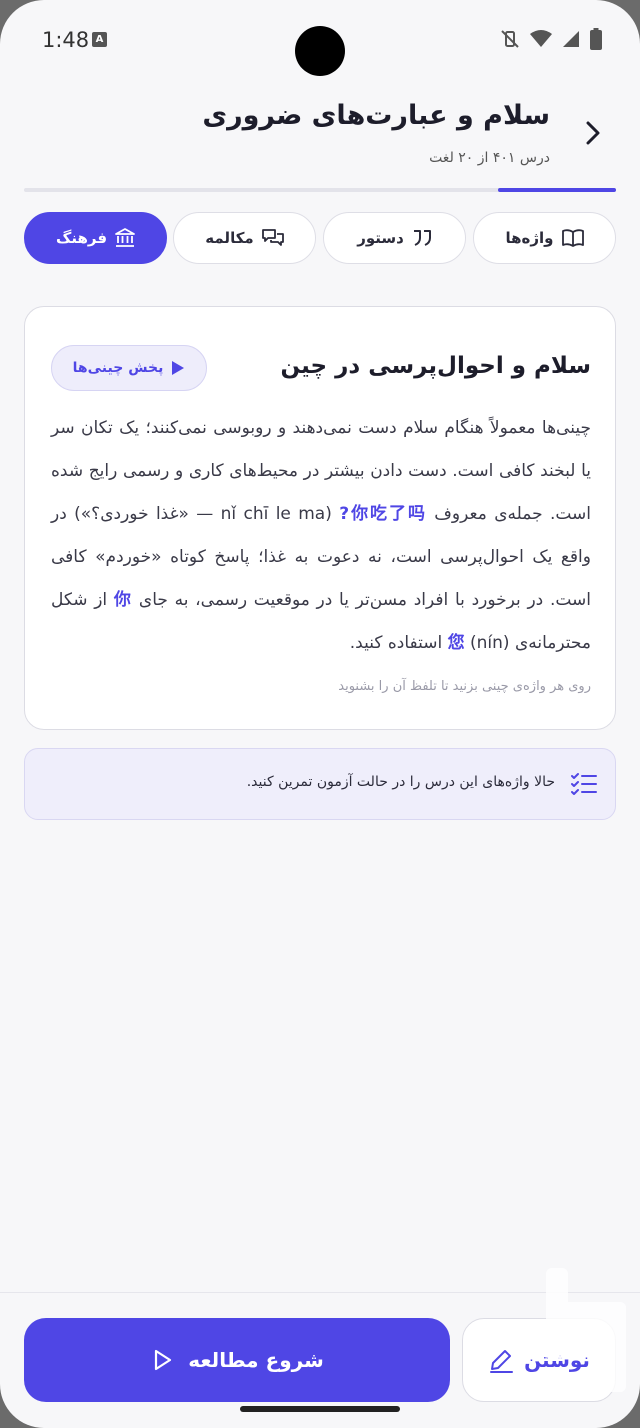 The height and width of the screenshot is (1428, 640). I want to click on chinese-word-nin: 您, so click(456, 643).